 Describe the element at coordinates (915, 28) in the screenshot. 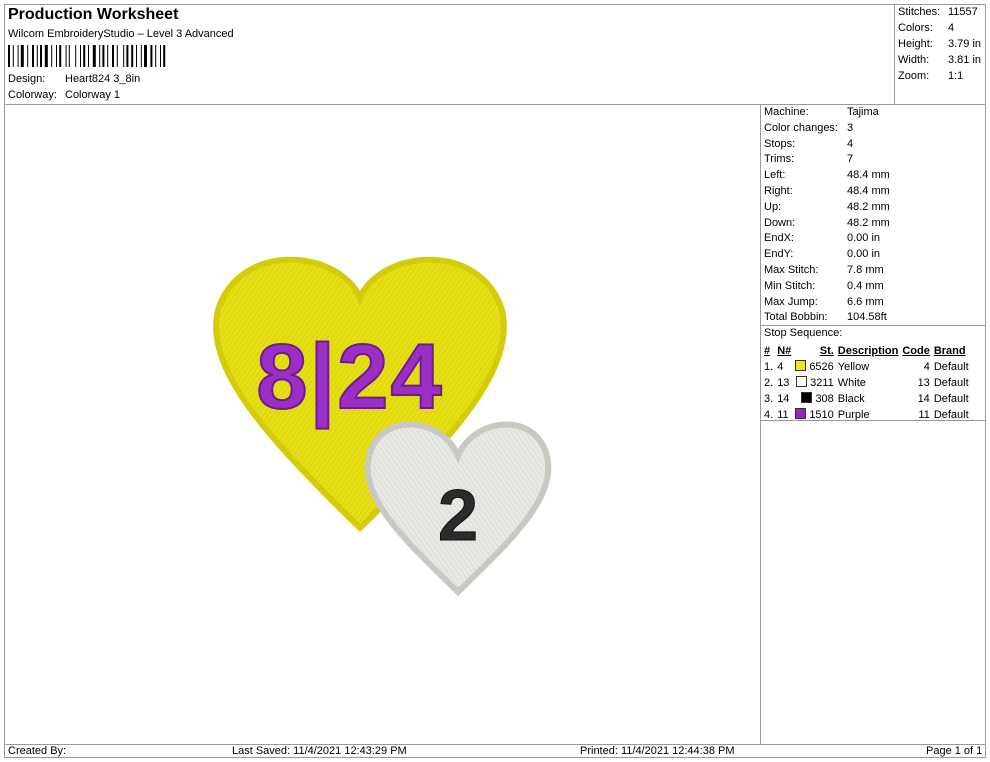

I see `stat-label: Colors:` at that location.